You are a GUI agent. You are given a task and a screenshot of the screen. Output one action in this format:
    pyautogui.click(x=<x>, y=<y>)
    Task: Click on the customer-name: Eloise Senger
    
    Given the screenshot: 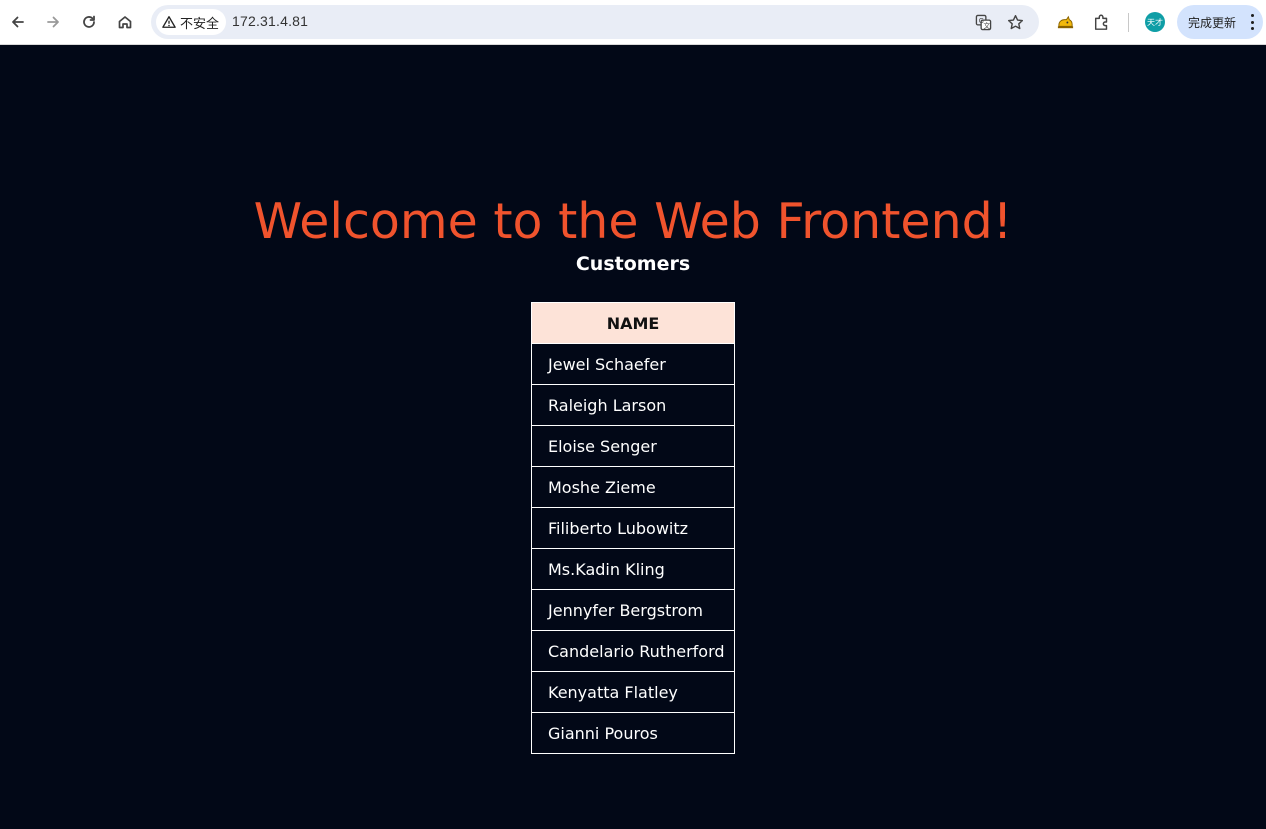 What is the action you would take?
    pyautogui.click(x=633, y=446)
    